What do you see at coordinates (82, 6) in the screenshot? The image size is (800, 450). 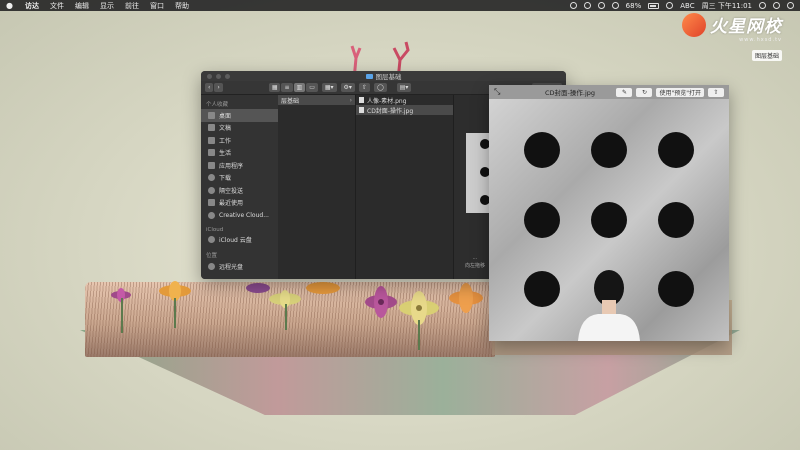 I see `menu-edit: 编辑` at bounding box center [82, 6].